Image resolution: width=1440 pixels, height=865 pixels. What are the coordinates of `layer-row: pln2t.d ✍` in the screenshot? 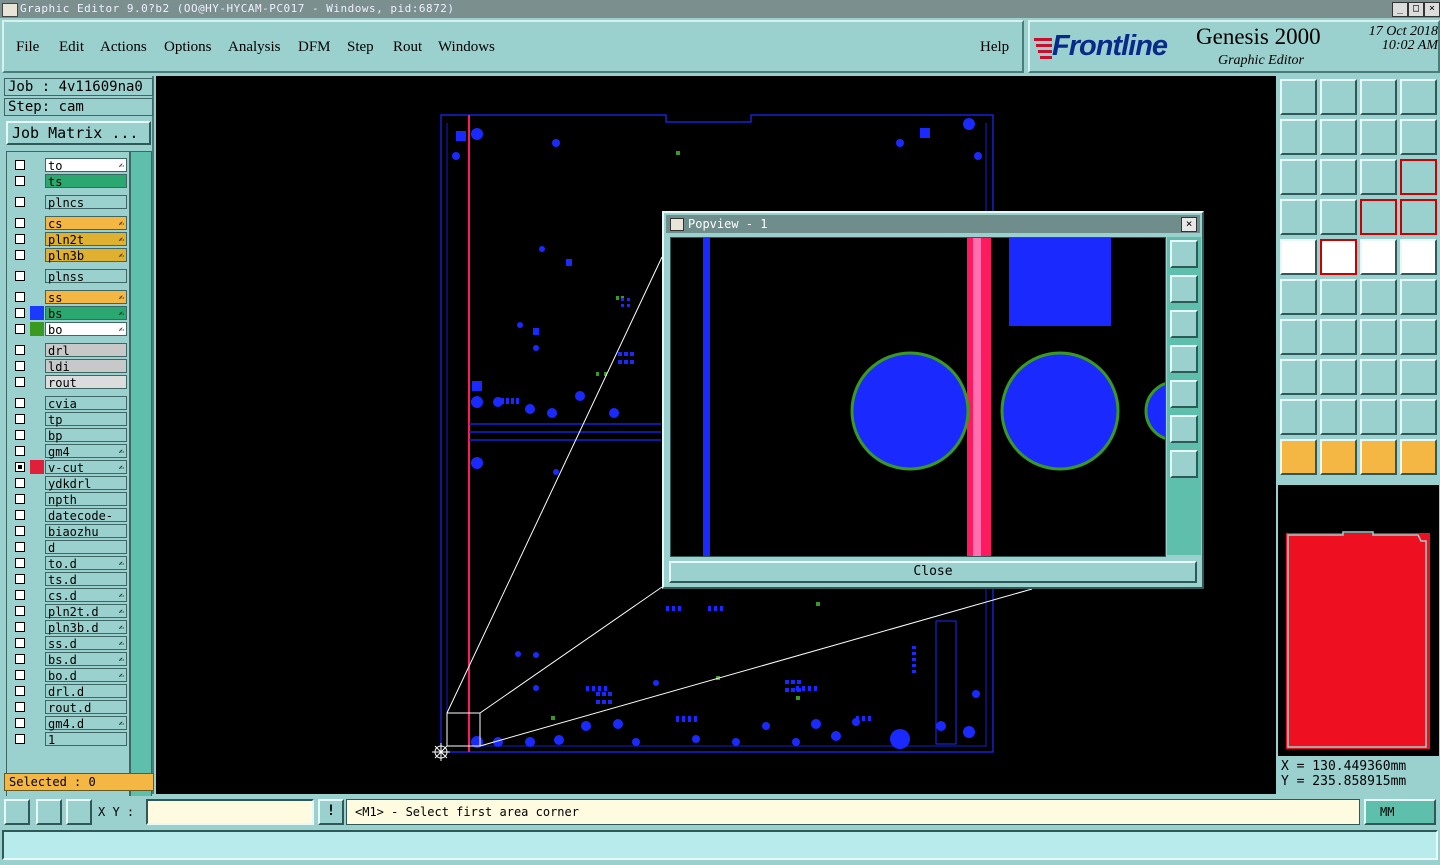 It's located at (70, 611).